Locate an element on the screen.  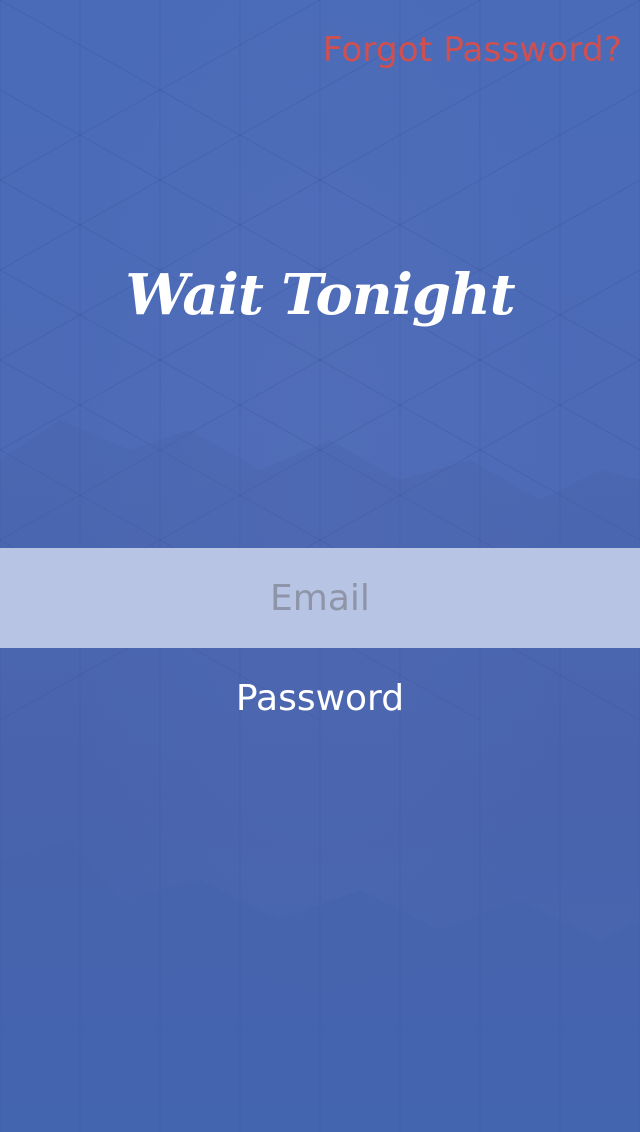
email-field is located at coordinates (320, 598).